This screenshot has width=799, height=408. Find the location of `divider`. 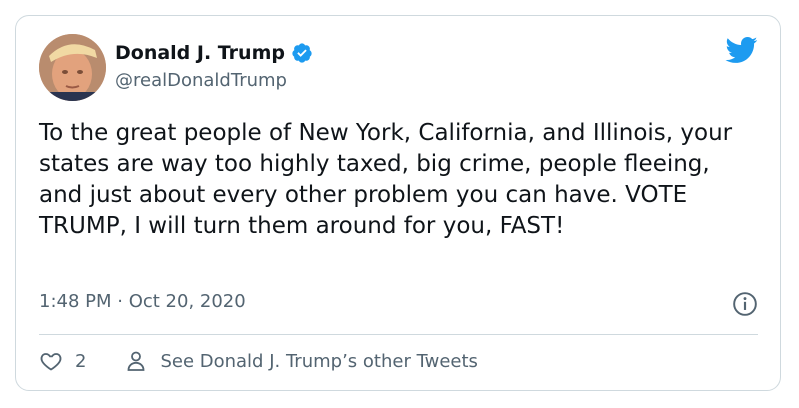

divider is located at coordinates (398, 334).